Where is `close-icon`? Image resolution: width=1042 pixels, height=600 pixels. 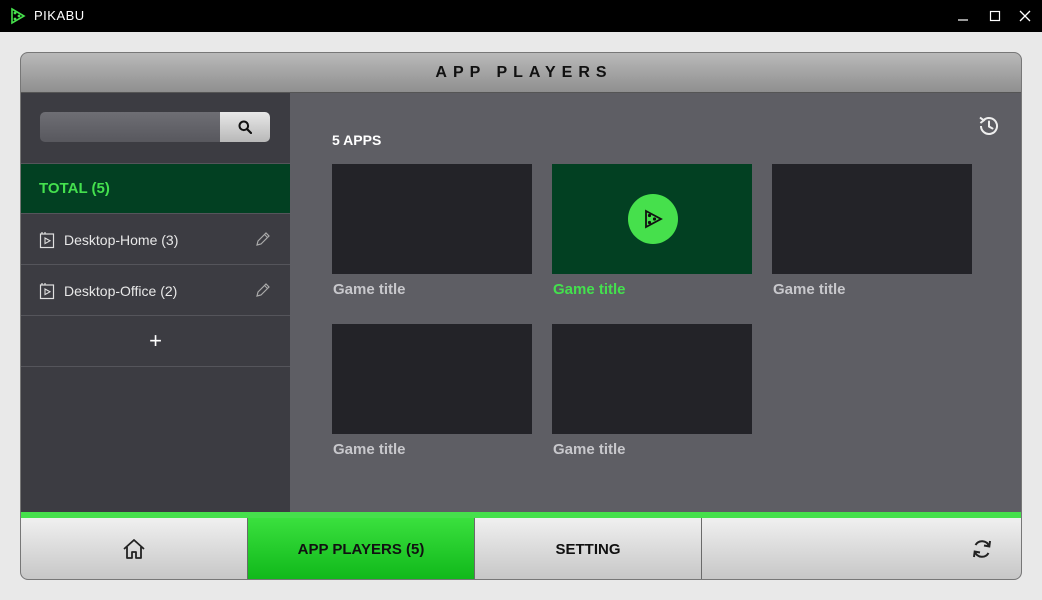
close-icon is located at coordinates (1025, 16).